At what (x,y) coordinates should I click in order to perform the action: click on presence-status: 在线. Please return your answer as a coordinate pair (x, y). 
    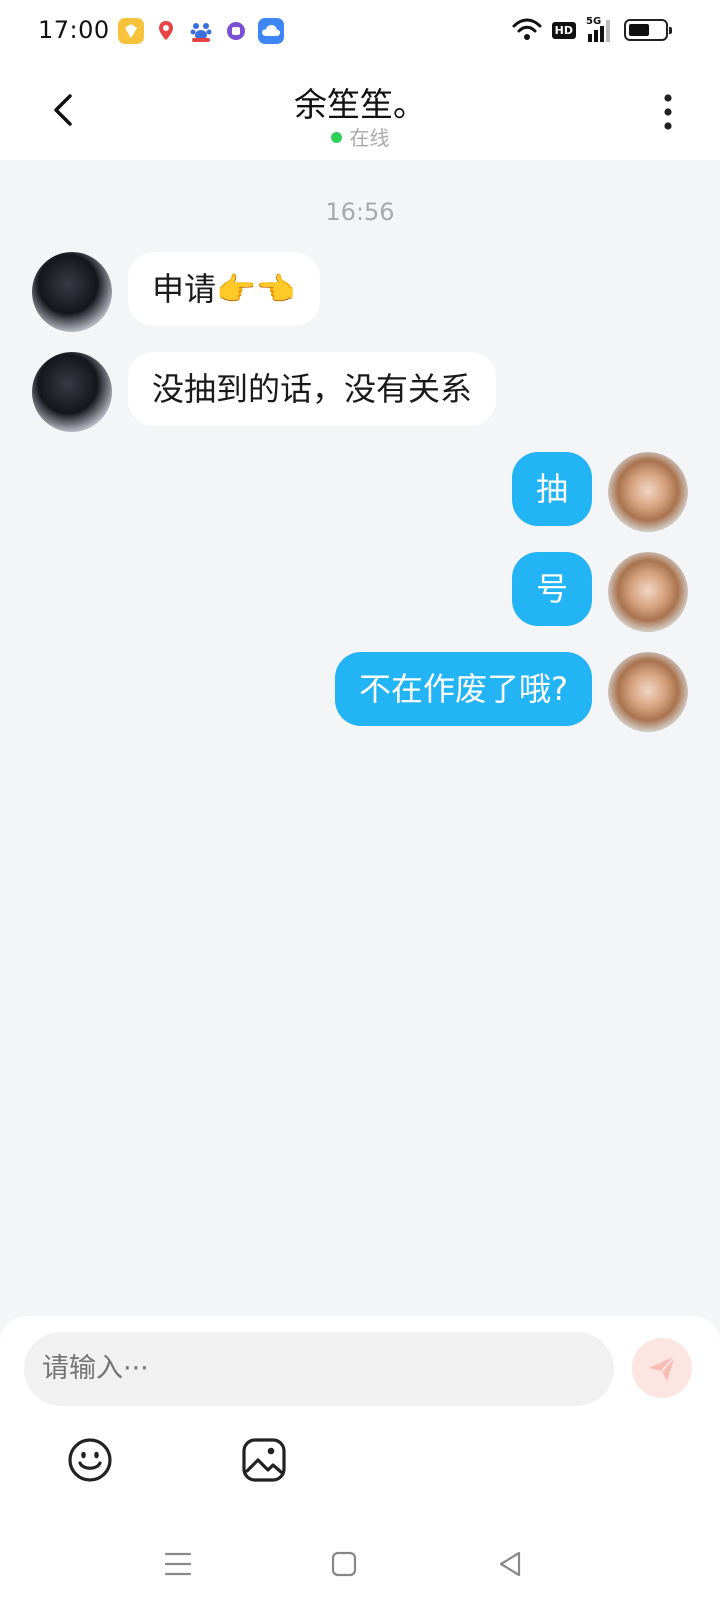
    Looking at the image, I should click on (360, 136).